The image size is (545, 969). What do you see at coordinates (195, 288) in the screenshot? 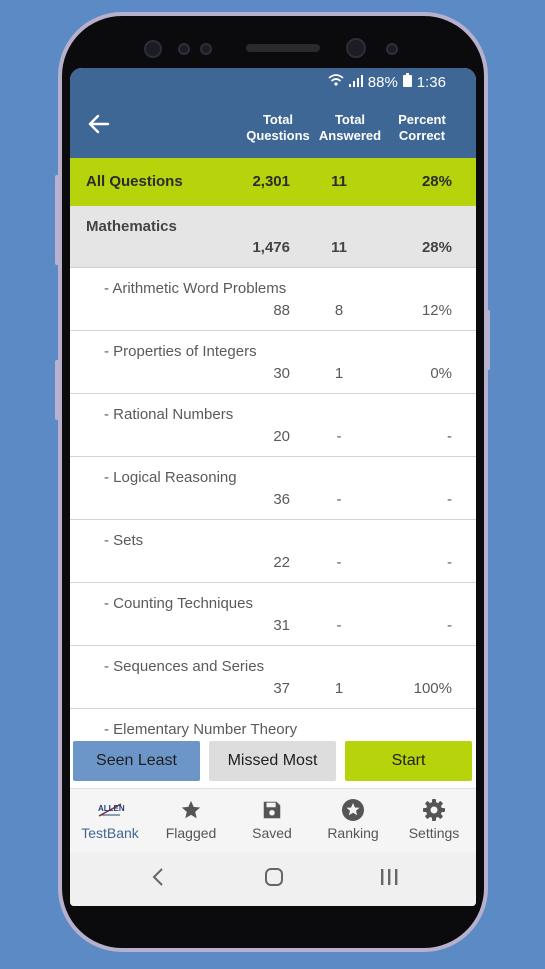
I see `topic-label: - Arithmetic Word Problems` at bounding box center [195, 288].